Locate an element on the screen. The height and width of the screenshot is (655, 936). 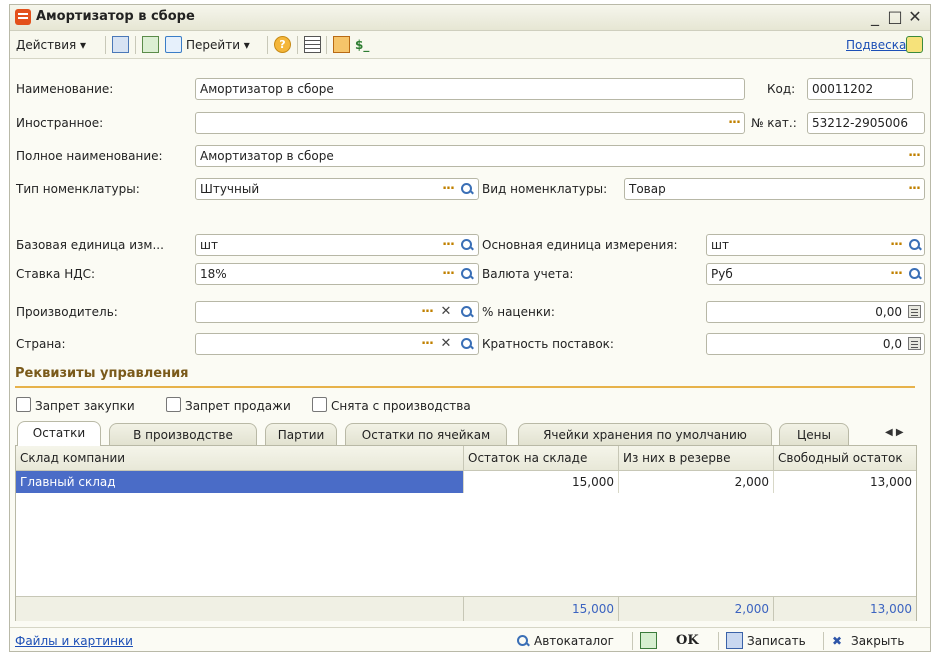
currency-icon: $_ is located at coordinates (362, 45).